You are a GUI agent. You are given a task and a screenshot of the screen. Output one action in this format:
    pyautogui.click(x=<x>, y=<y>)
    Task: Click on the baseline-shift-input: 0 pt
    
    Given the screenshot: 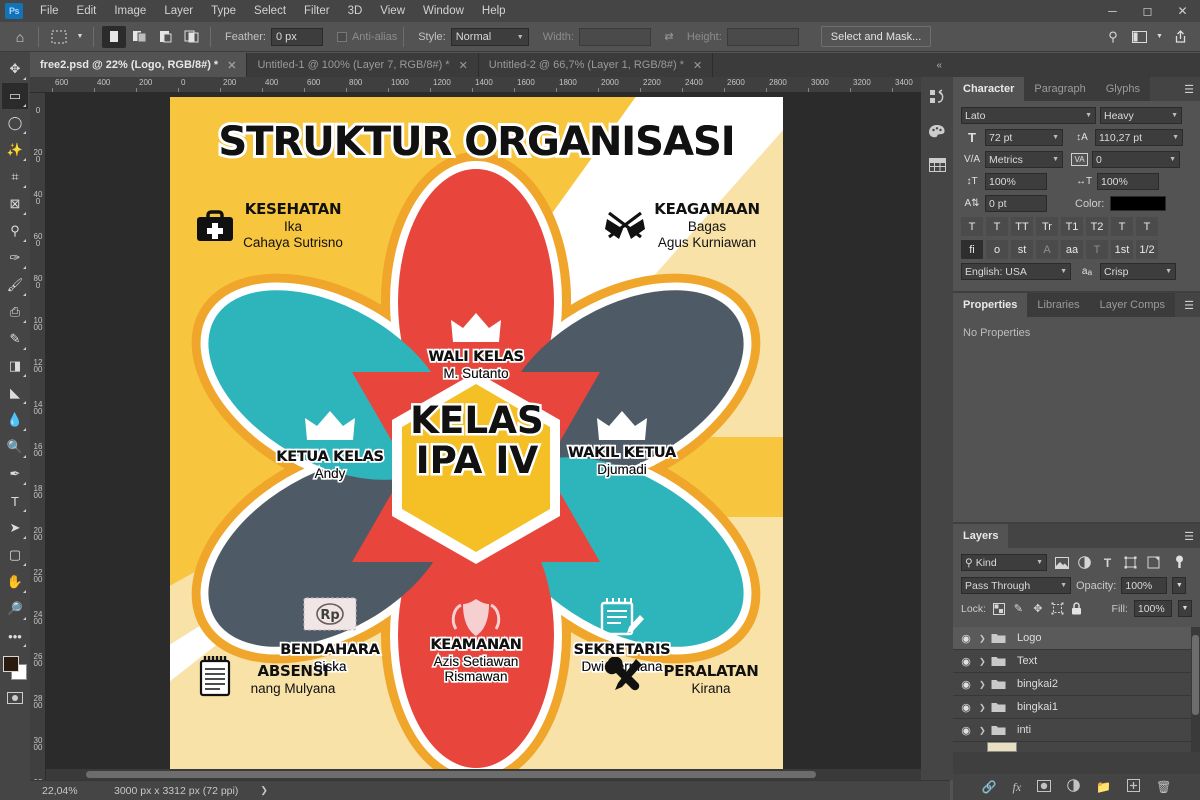 What is the action you would take?
    pyautogui.click(x=1016, y=203)
    